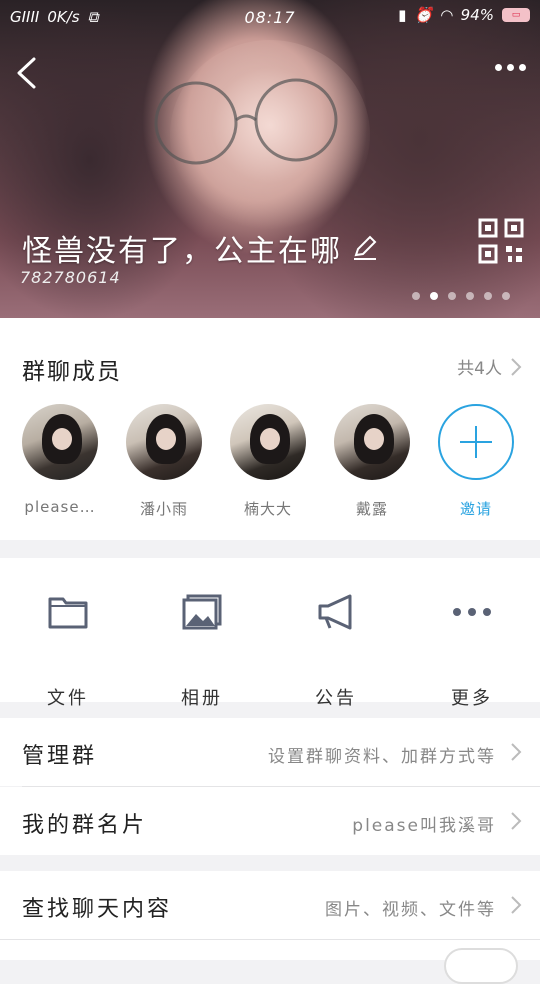 The height and width of the screenshot is (984, 540). What do you see at coordinates (481, 966) in the screenshot?
I see `toggle-switch` at bounding box center [481, 966].